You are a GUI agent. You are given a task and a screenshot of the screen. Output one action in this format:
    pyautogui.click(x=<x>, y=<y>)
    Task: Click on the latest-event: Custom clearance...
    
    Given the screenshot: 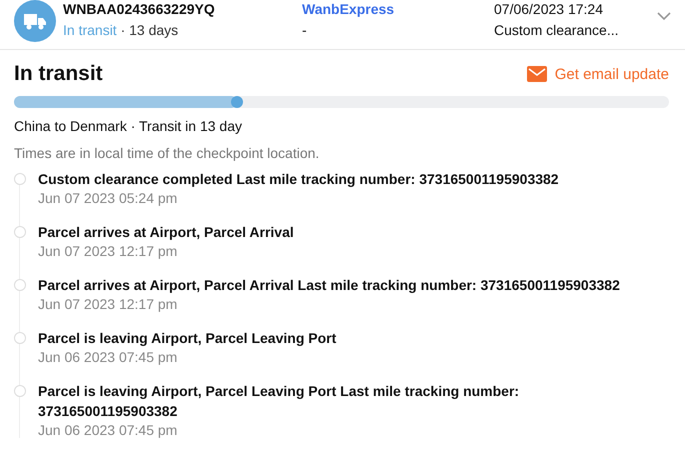 What is the action you would take?
    pyautogui.click(x=557, y=30)
    